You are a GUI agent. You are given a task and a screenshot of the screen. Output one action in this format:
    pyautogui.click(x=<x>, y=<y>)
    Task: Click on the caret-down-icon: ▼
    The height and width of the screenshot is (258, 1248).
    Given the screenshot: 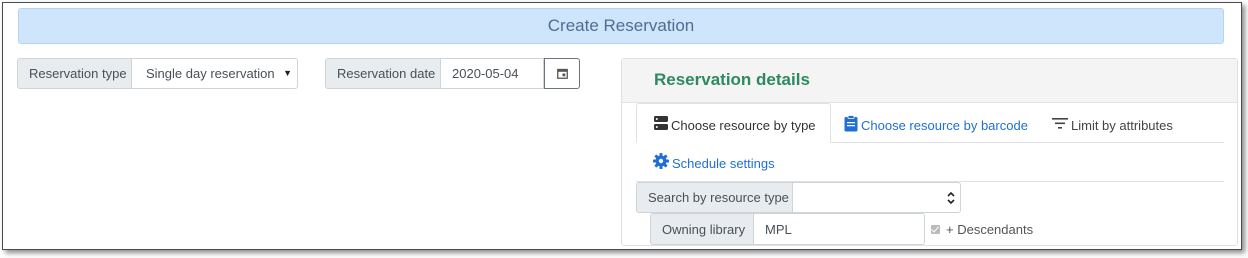 What is the action you would take?
    pyautogui.click(x=287, y=73)
    